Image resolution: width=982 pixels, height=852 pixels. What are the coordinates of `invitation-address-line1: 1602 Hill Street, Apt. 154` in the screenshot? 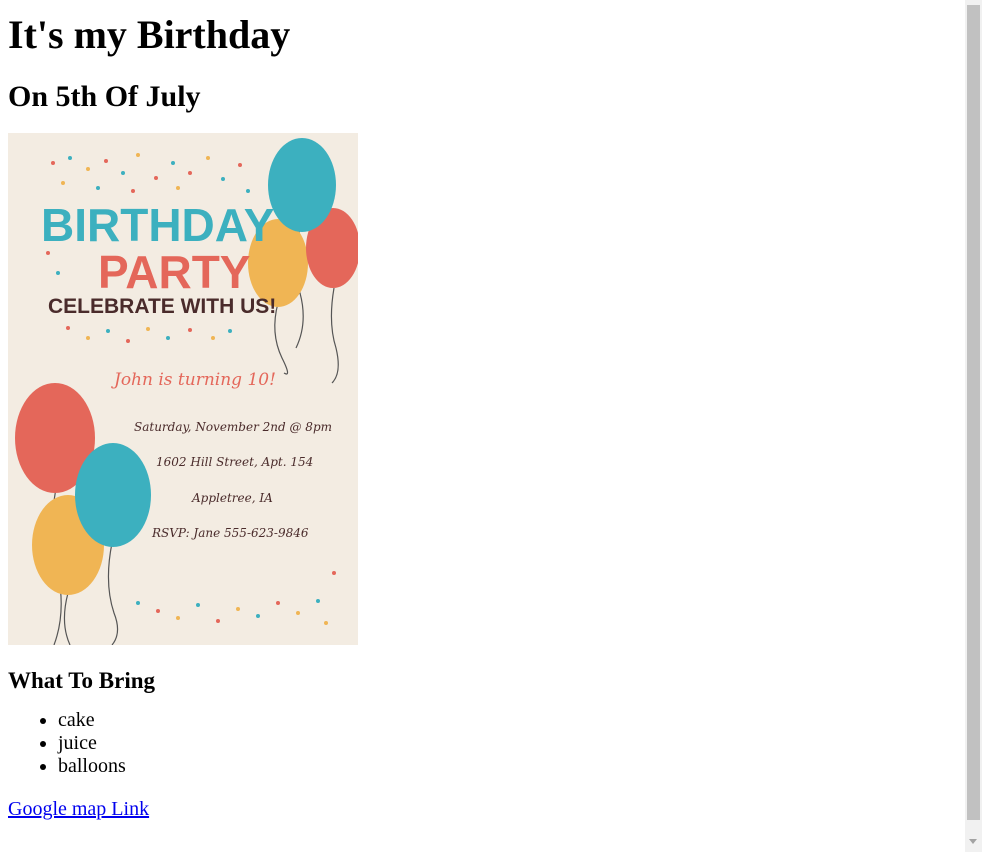 It's located at (234, 462).